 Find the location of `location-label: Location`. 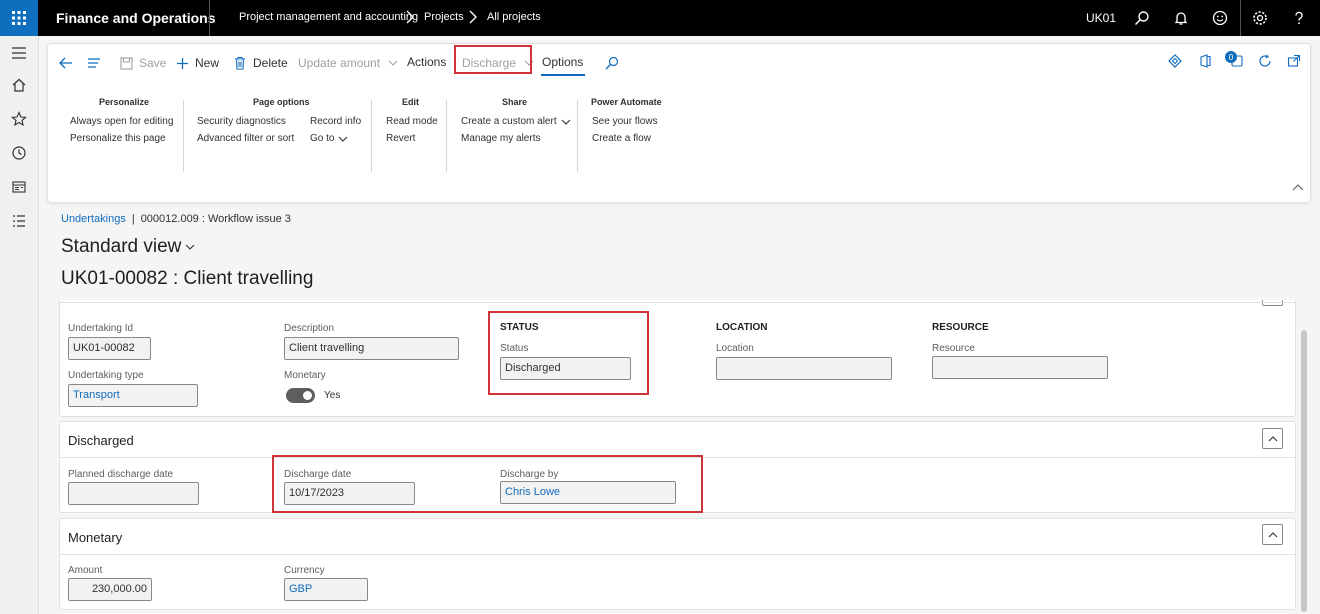

location-label: Location is located at coordinates (735, 348).